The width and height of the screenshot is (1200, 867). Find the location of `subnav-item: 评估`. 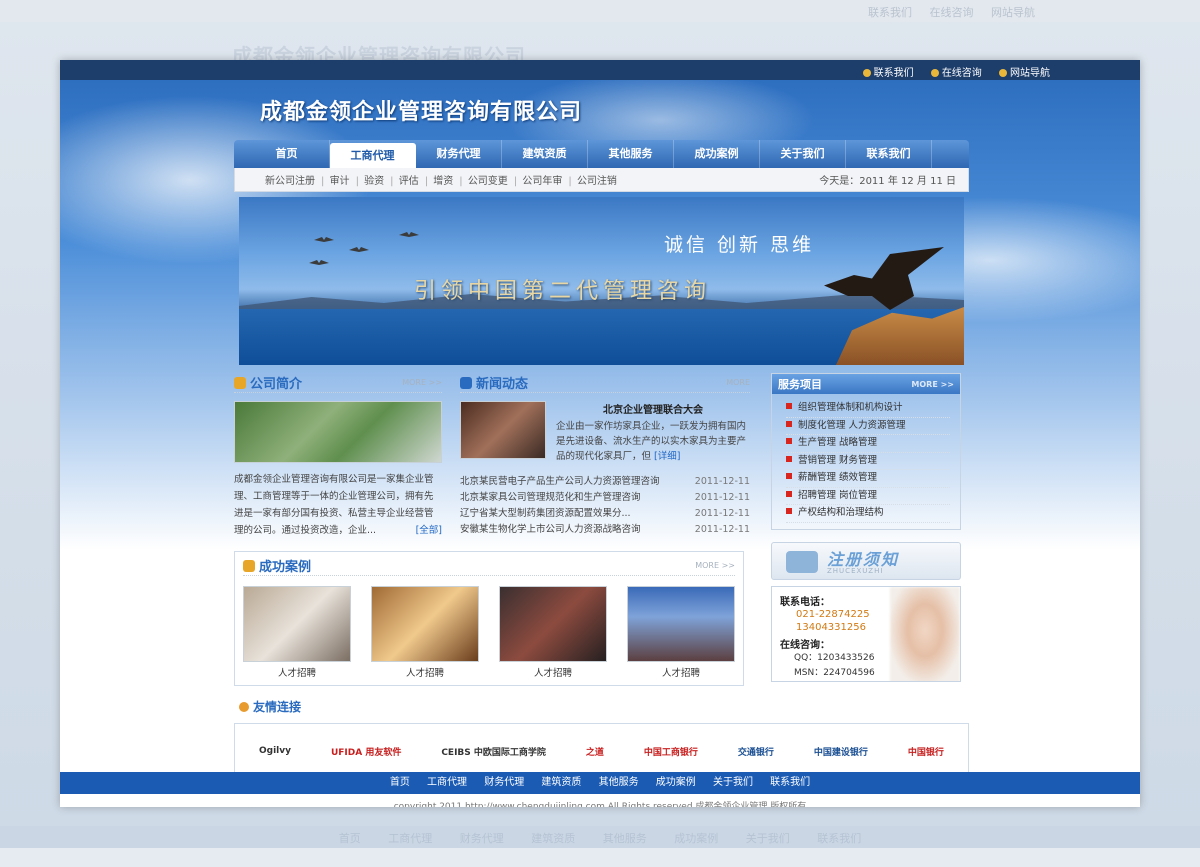

subnav-item: 评估 is located at coordinates (409, 181).